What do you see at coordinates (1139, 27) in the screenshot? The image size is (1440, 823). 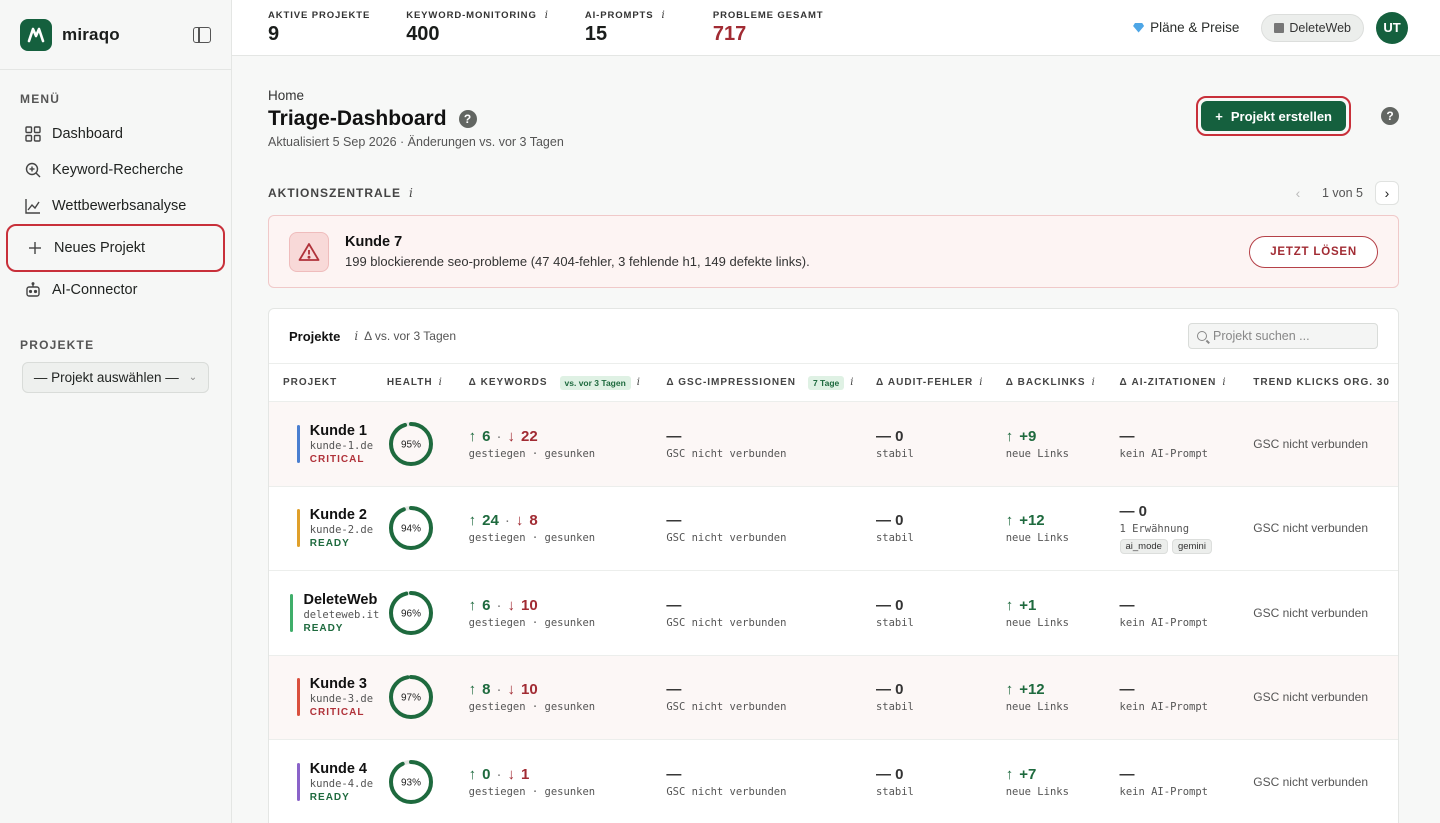 I see `gem-icon` at bounding box center [1139, 27].